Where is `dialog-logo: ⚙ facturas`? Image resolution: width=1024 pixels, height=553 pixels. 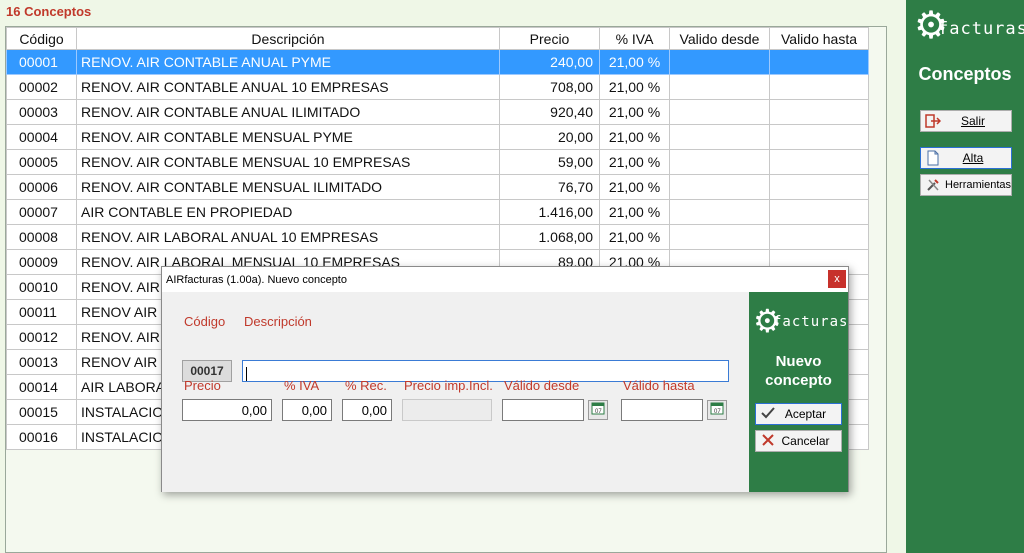
dialog-logo: ⚙ facturas is located at coordinates (801, 322).